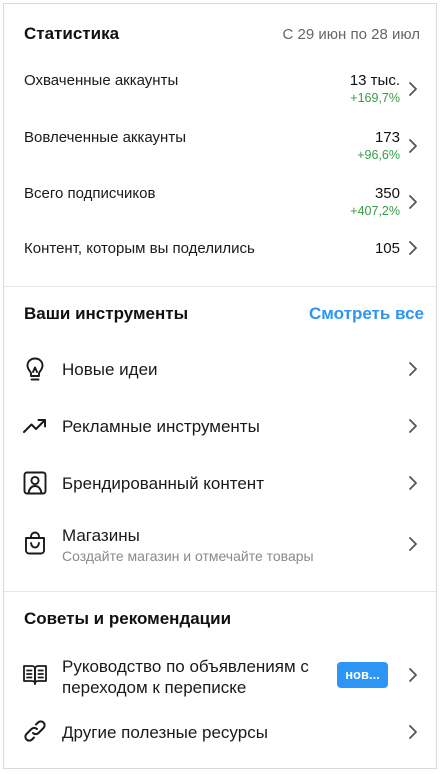 This screenshot has height=774, width=442. Describe the element at coordinates (110, 369) in the screenshot. I see `tool-label: Новые идеи` at that location.